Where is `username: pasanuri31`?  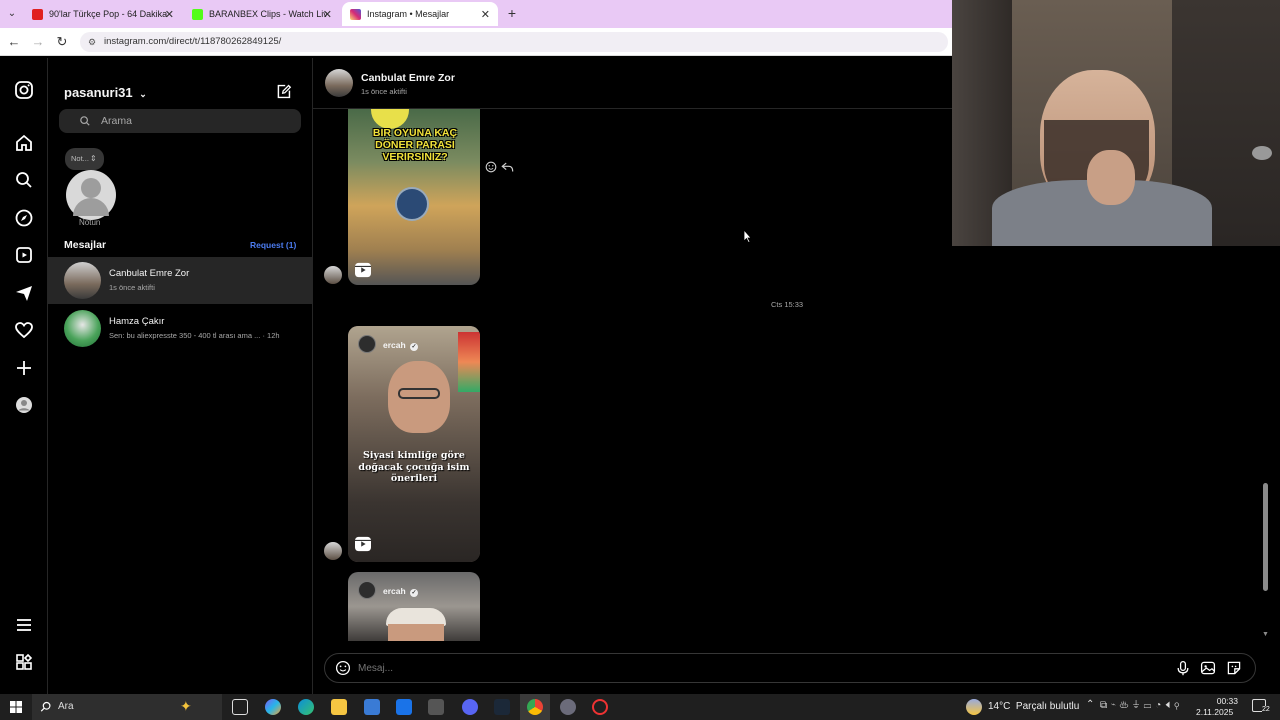
username: pasanuri31 is located at coordinates (98, 92).